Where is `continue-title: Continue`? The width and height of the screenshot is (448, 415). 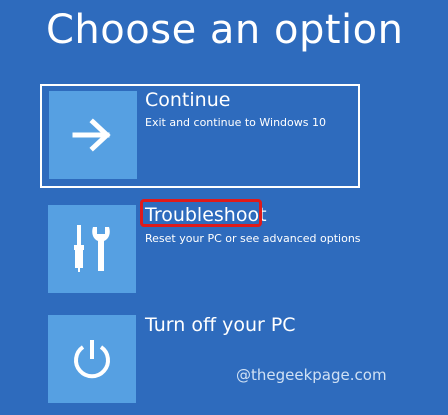 continue-title: Continue is located at coordinates (188, 100).